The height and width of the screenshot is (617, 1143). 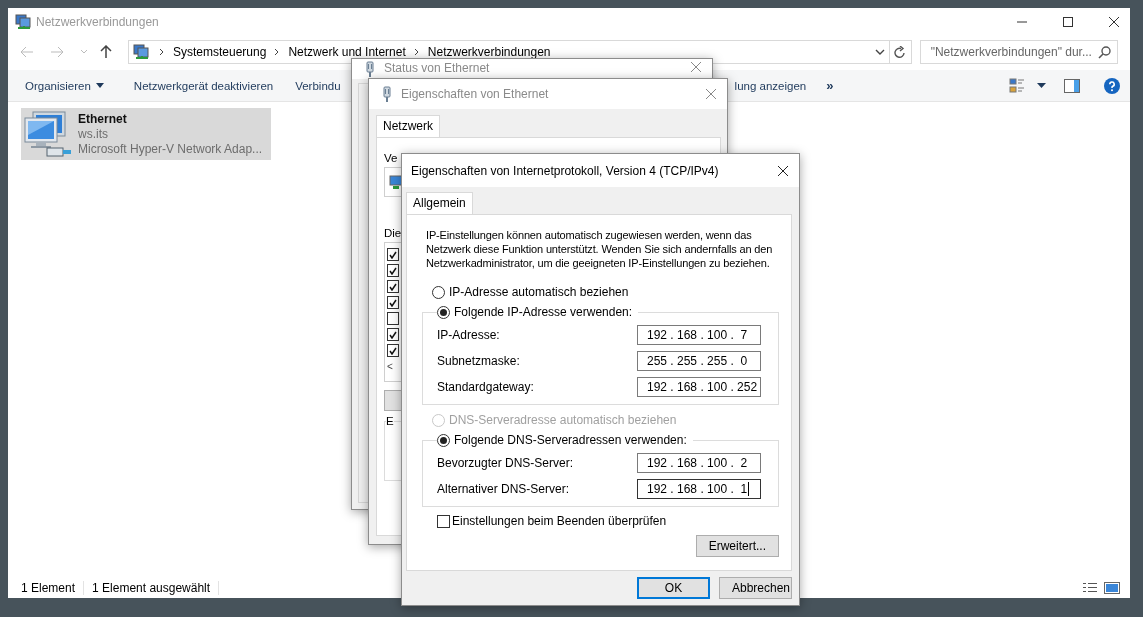 I want to click on refresh-button, so click(x=900, y=52).